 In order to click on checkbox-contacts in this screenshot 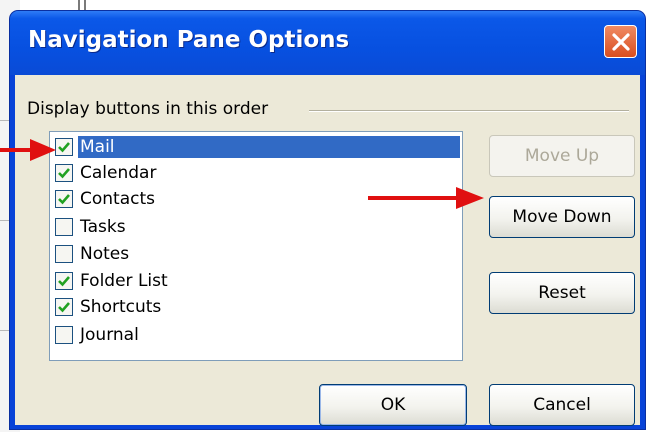, I will do `click(64, 199)`.